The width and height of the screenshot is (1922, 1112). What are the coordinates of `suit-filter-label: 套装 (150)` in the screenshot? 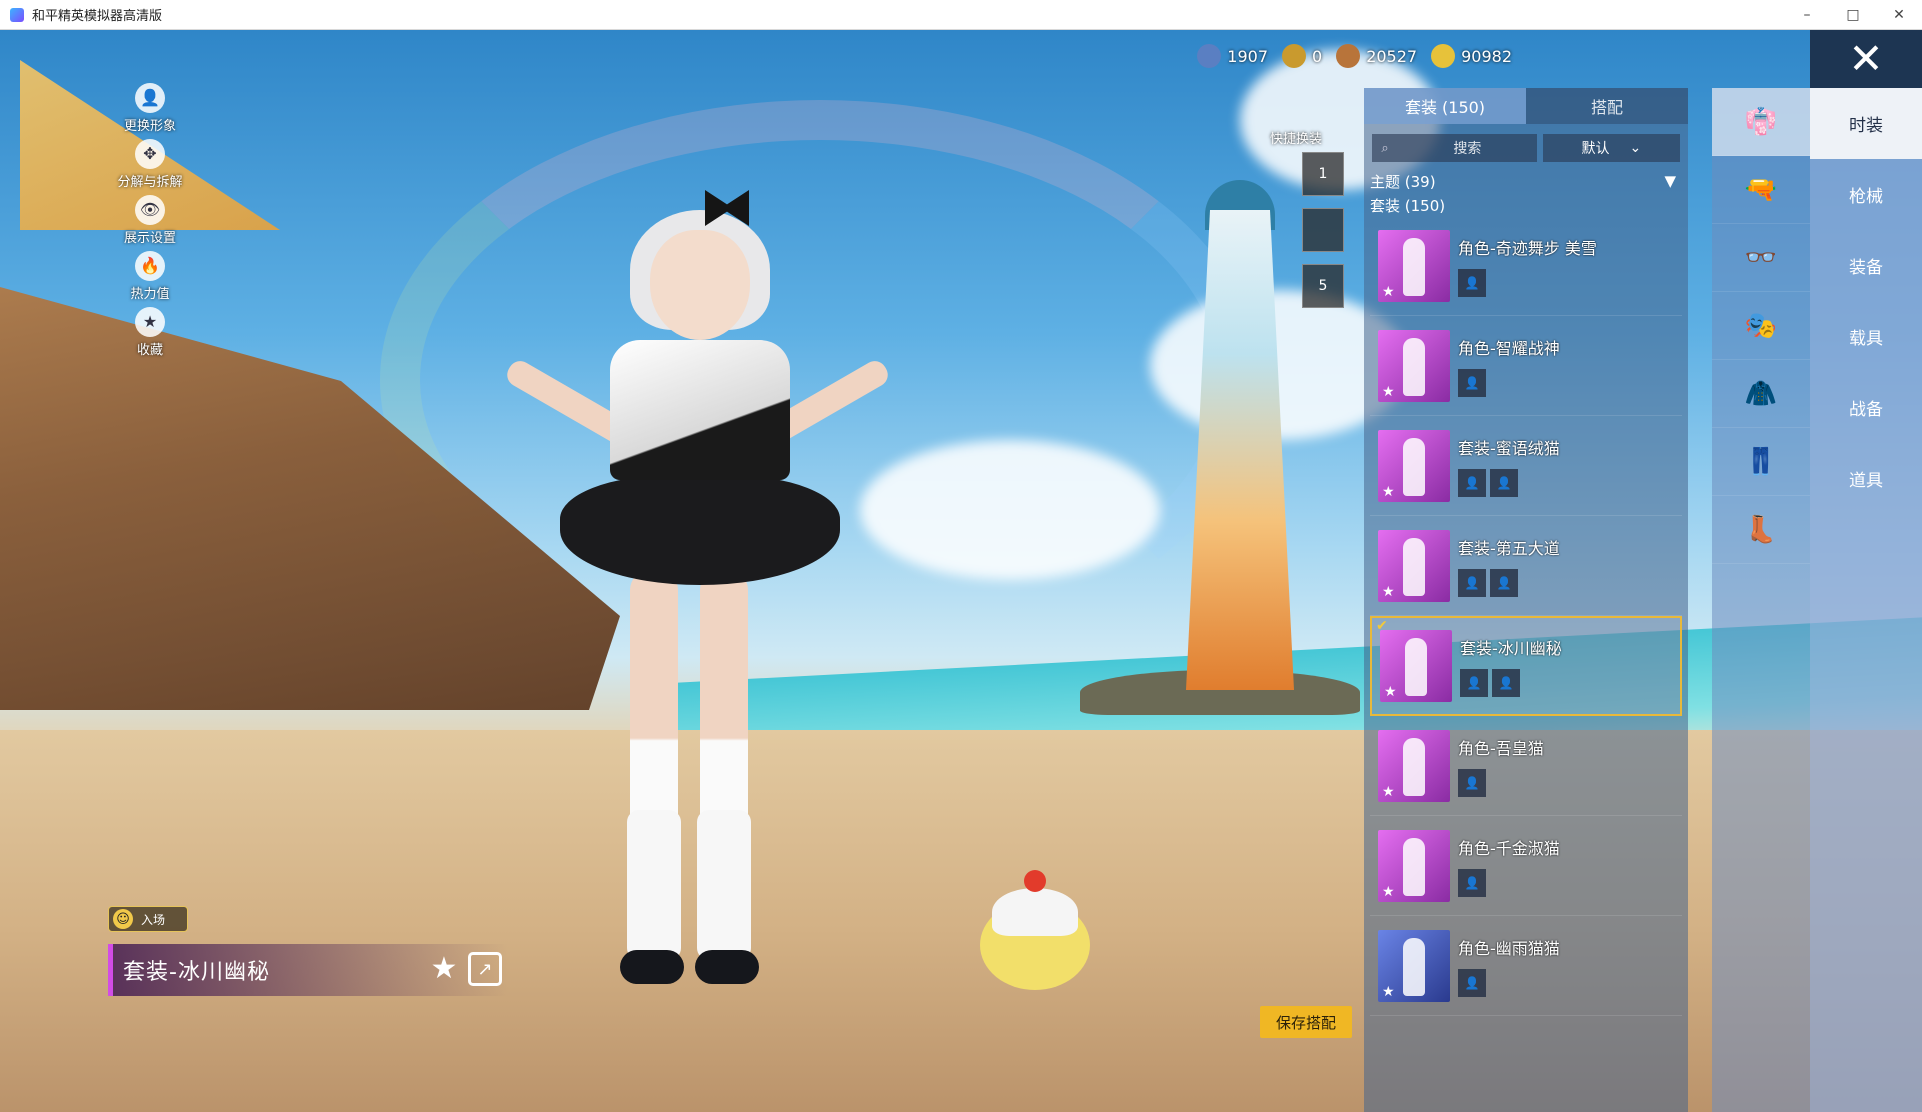 It's located at (1408, 205).